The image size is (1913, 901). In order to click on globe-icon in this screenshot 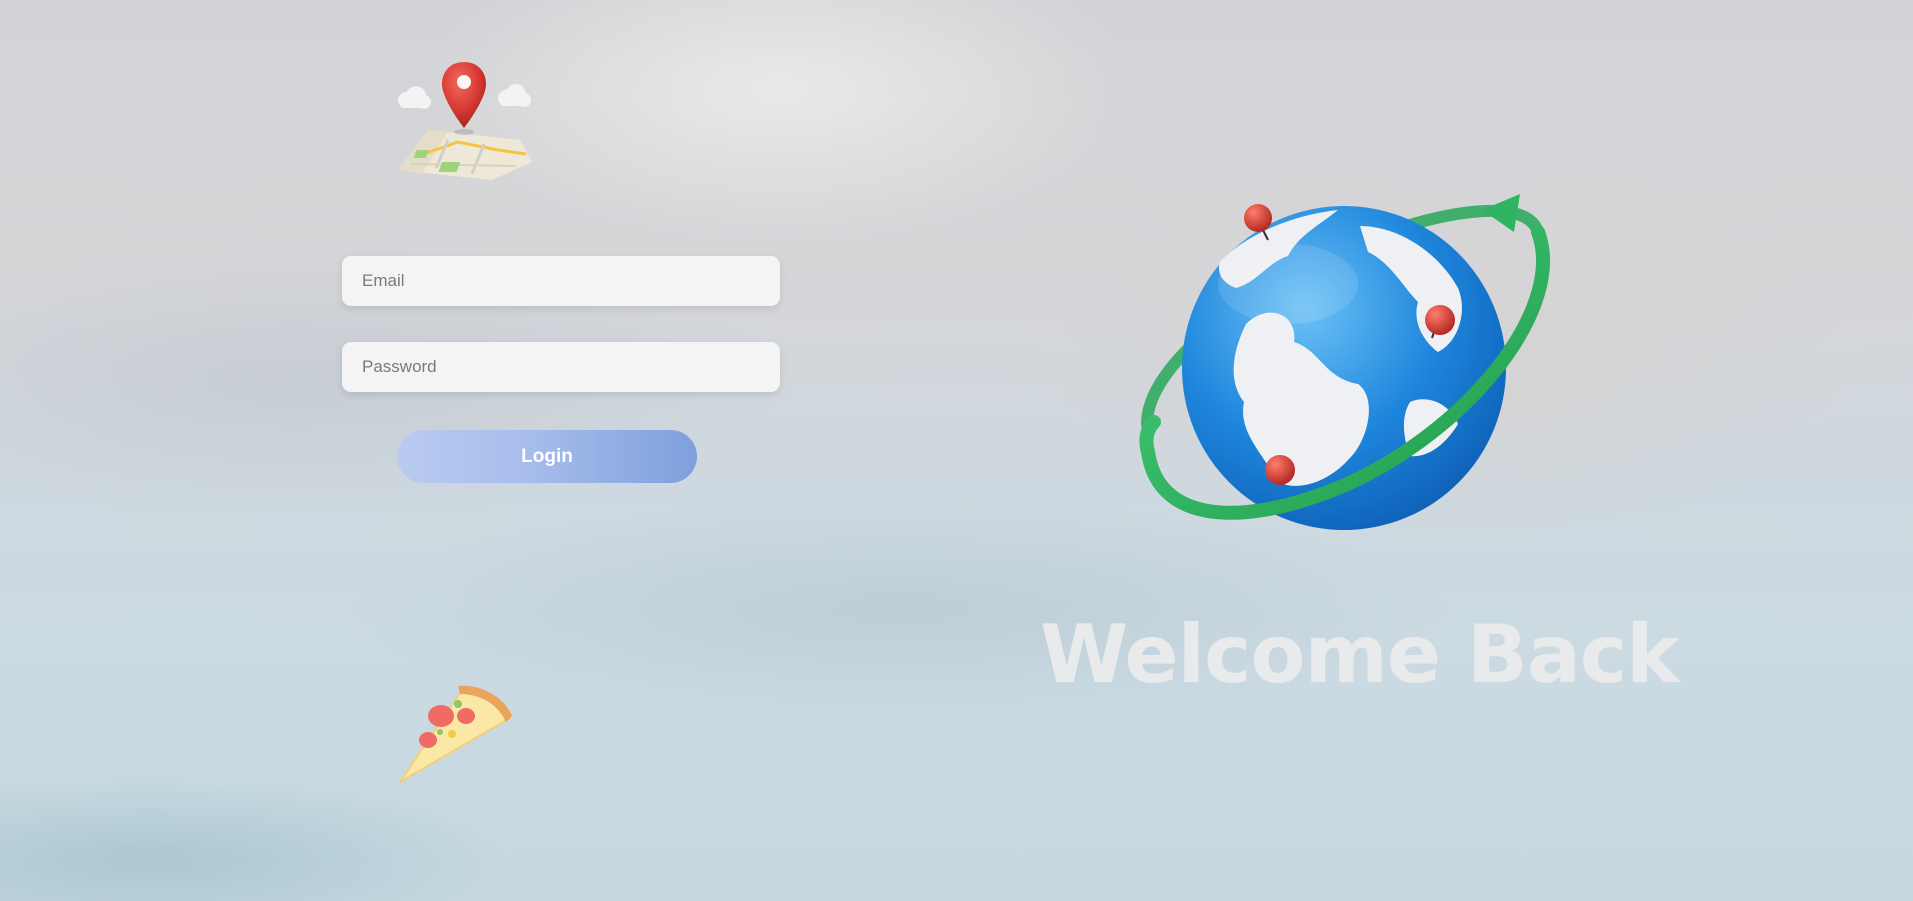, I will do `click(1342, 372)`.